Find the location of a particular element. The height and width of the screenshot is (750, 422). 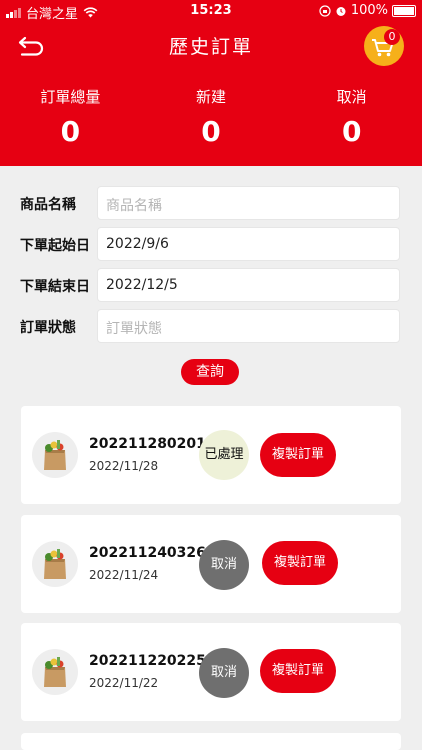

stat-cancelled: 取消 0 is located at coordinates (351, 117).